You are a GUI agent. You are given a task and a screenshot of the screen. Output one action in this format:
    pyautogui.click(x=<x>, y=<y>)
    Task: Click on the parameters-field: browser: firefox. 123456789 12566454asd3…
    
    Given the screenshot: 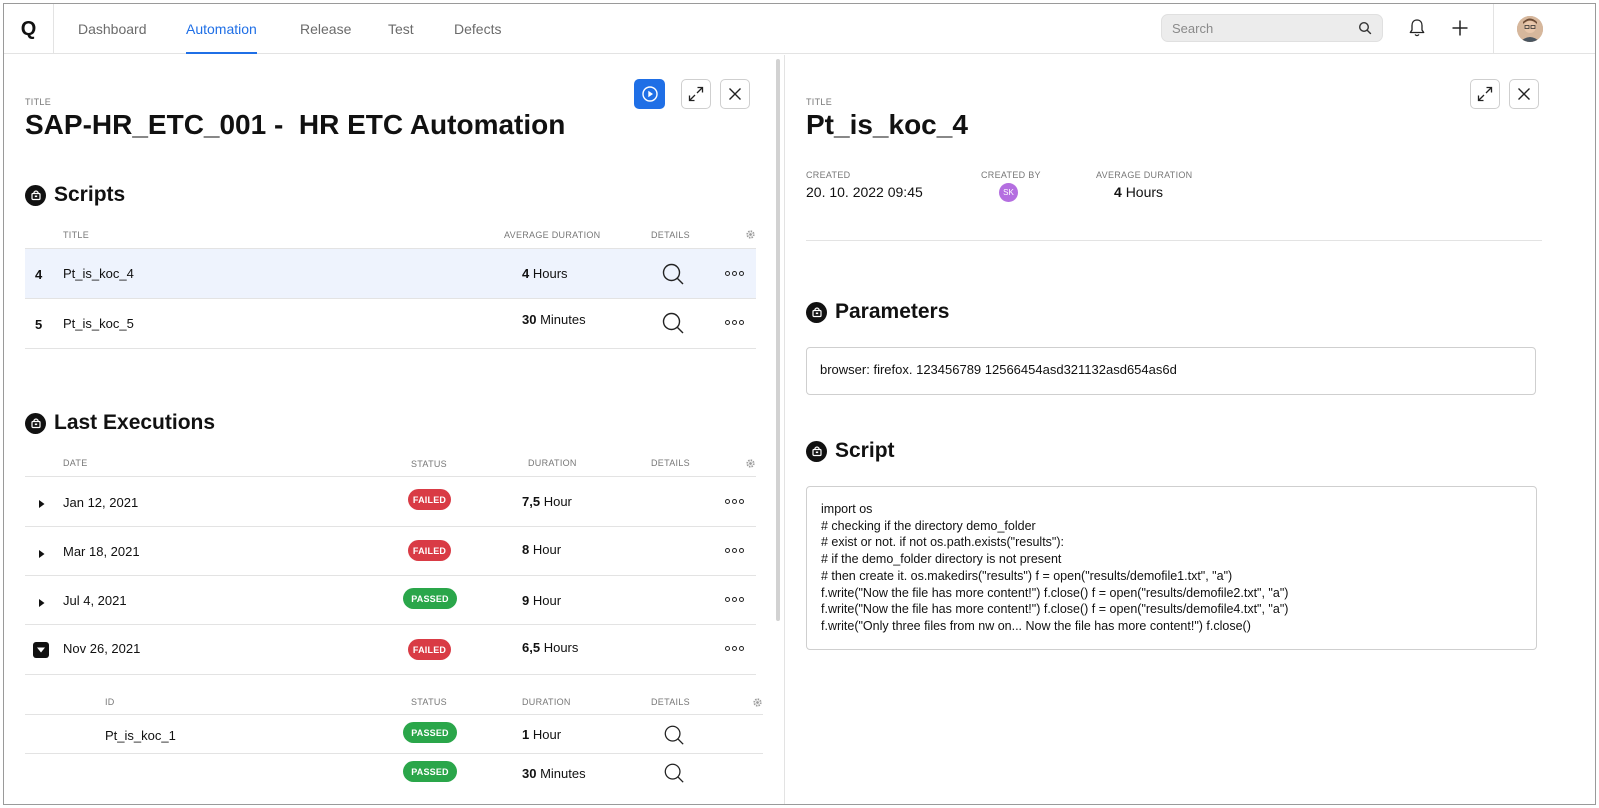 What is the action you would take?
    pyautogui.click(x=1171, y=371)
    